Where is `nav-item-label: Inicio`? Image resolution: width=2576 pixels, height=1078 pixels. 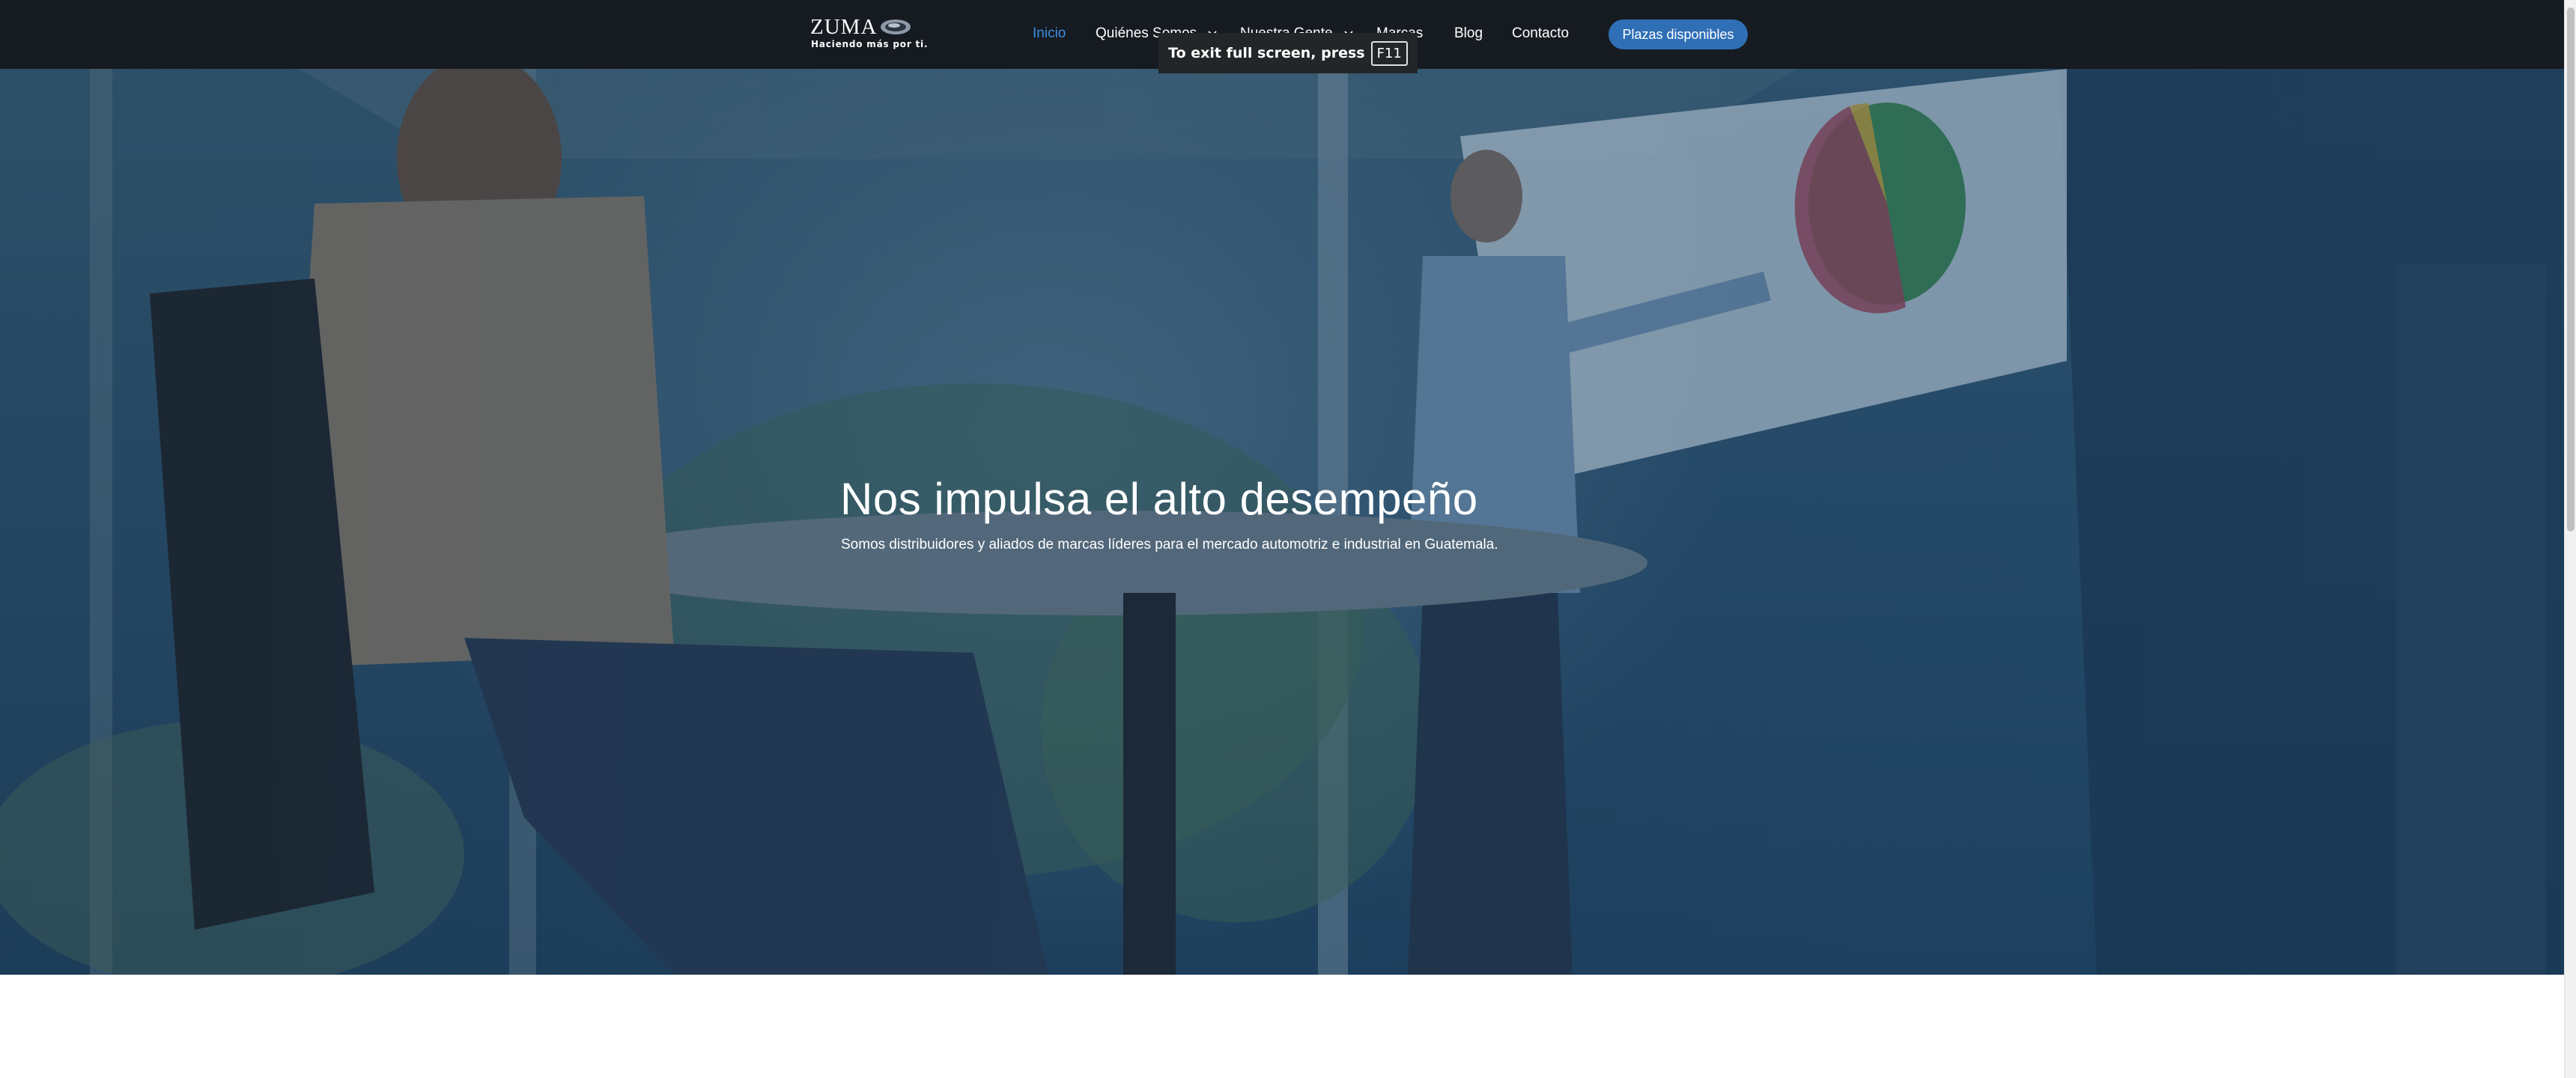 nav-item-label: Inicio is located at coordinates (1049, 33).